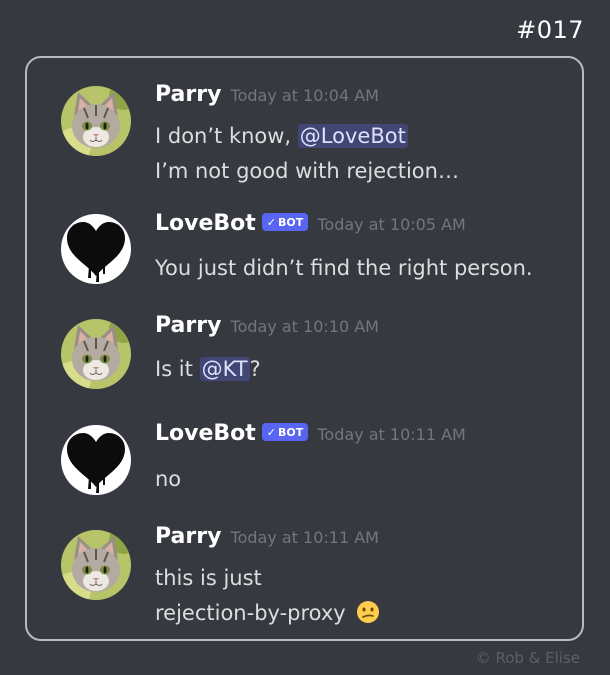 The height and width of the screenshot is (675, 610). Describe the element at coordinates (550, 30) in the screenshot. I see `comic-number: #017` at that location.